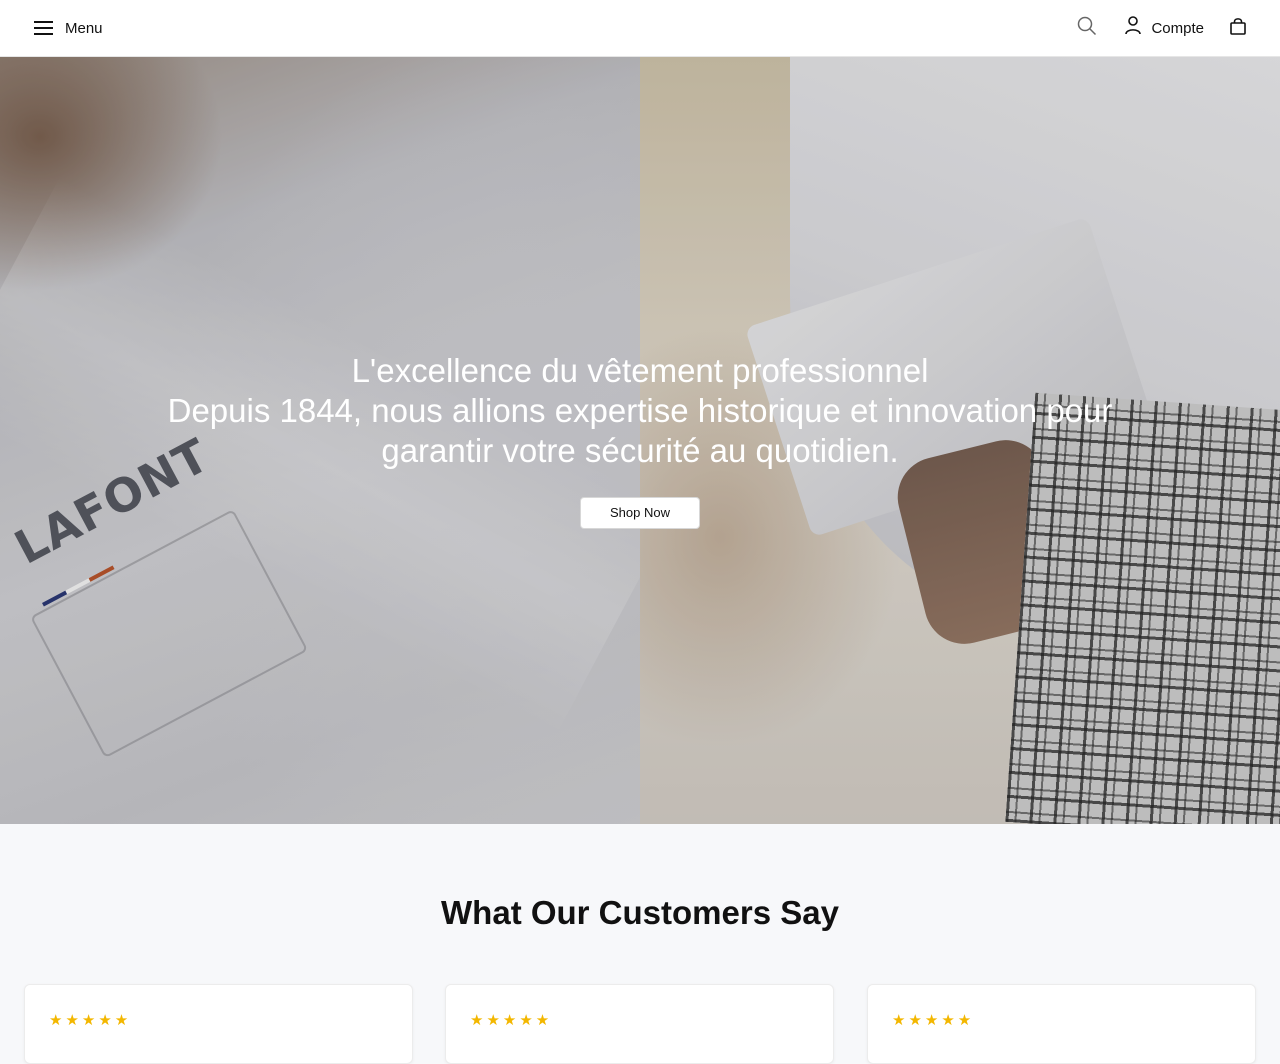 This screenshot has width=1280, height=1064. I want to click on cart-button, so click(1238, 28).